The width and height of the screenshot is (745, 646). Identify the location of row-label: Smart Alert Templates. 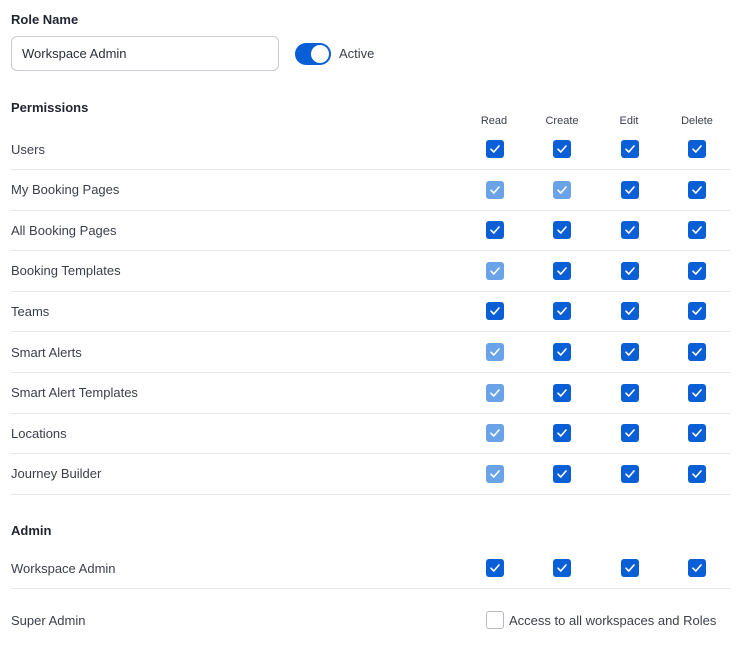
(74, 393).